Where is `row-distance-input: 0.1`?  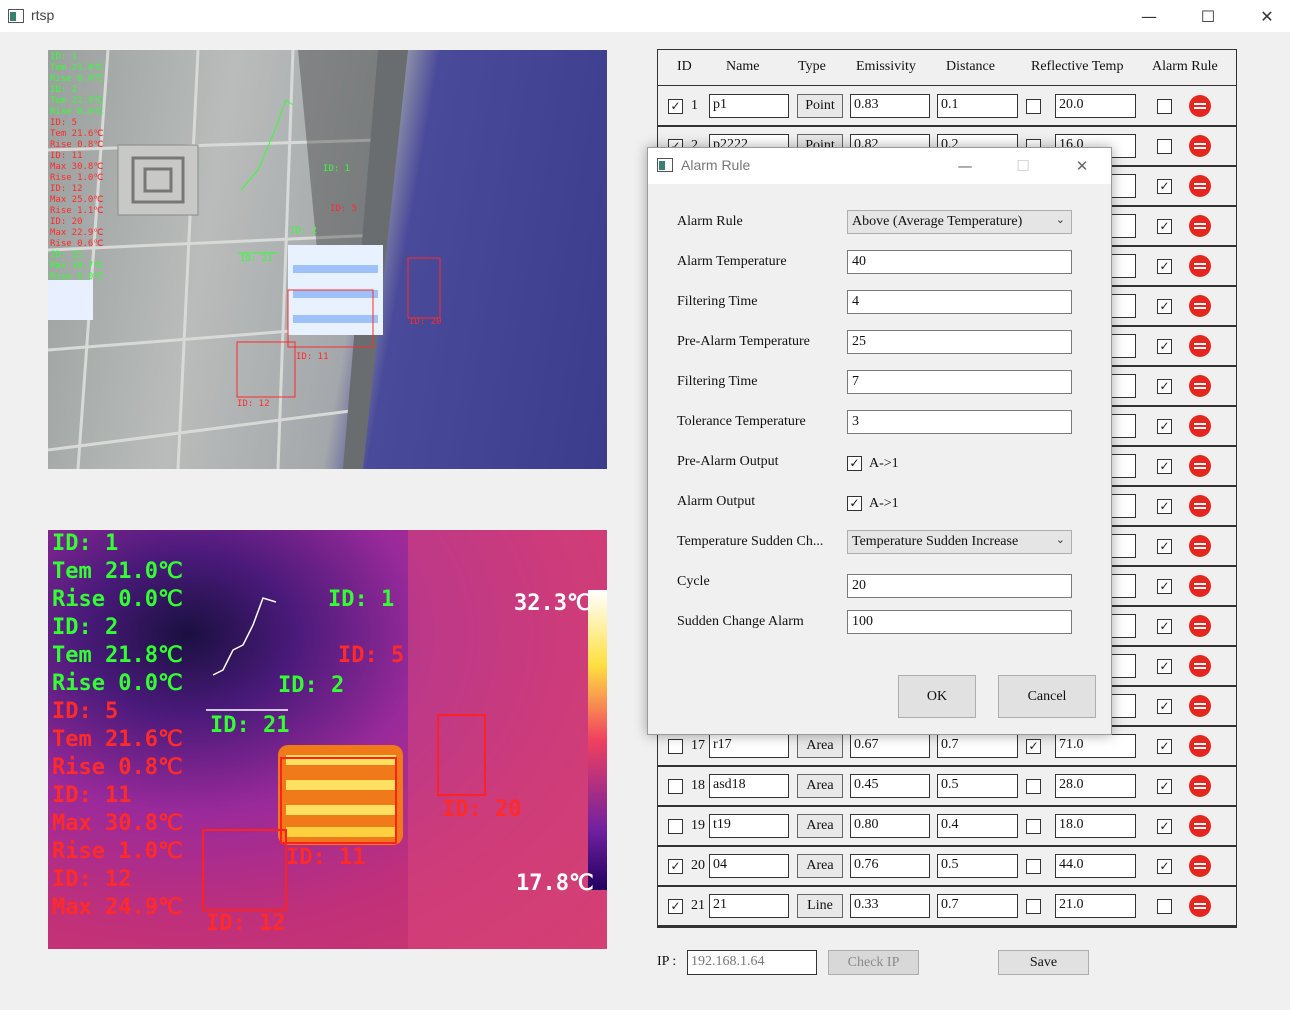 row-distance-input: 0.1 is located at coordinates (977, 106).